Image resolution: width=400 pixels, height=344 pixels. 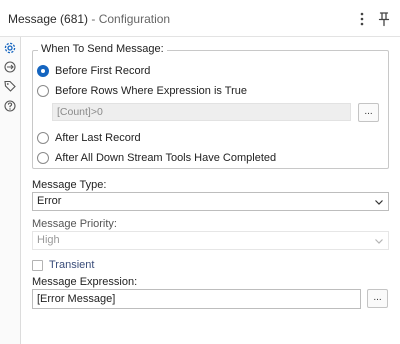 I want to click on message-type-label: Message Type:, so click(x=69, y=185).